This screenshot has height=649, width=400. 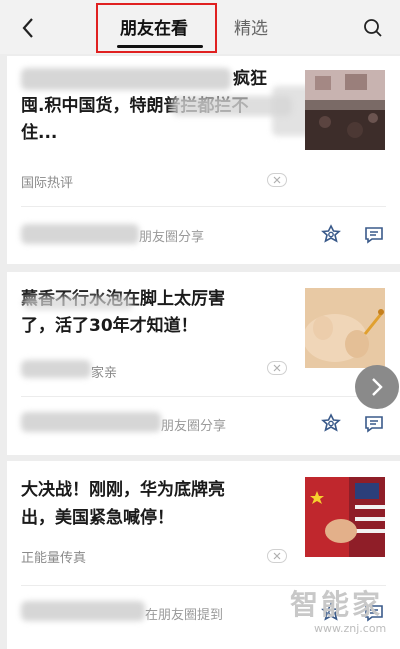 What do you see at coordinates (377, 387) in the screenshot?
I see `chevron-right-icon` at bounding box center [377, 387].